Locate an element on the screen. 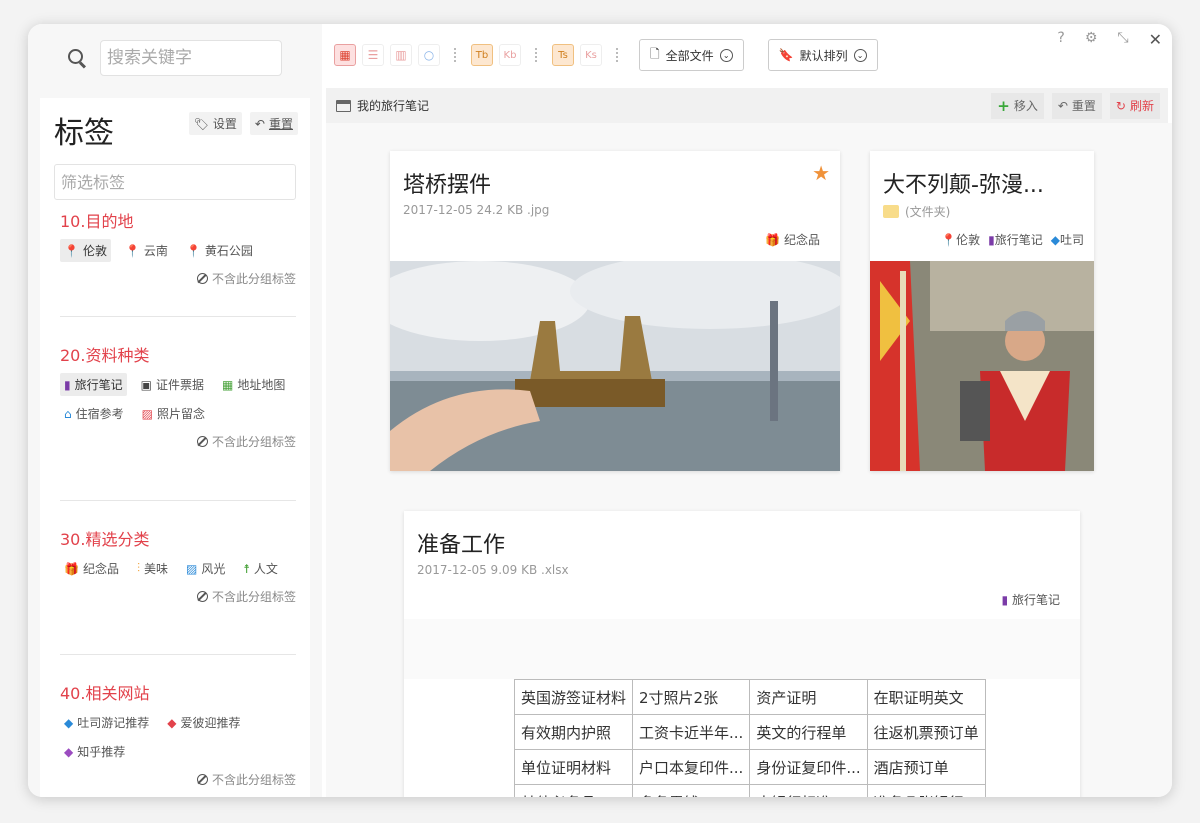 The height and width of the screenshot is (823, 1200). tag-reset-button: ↶ 重置 is located at coordinates (273, 123).